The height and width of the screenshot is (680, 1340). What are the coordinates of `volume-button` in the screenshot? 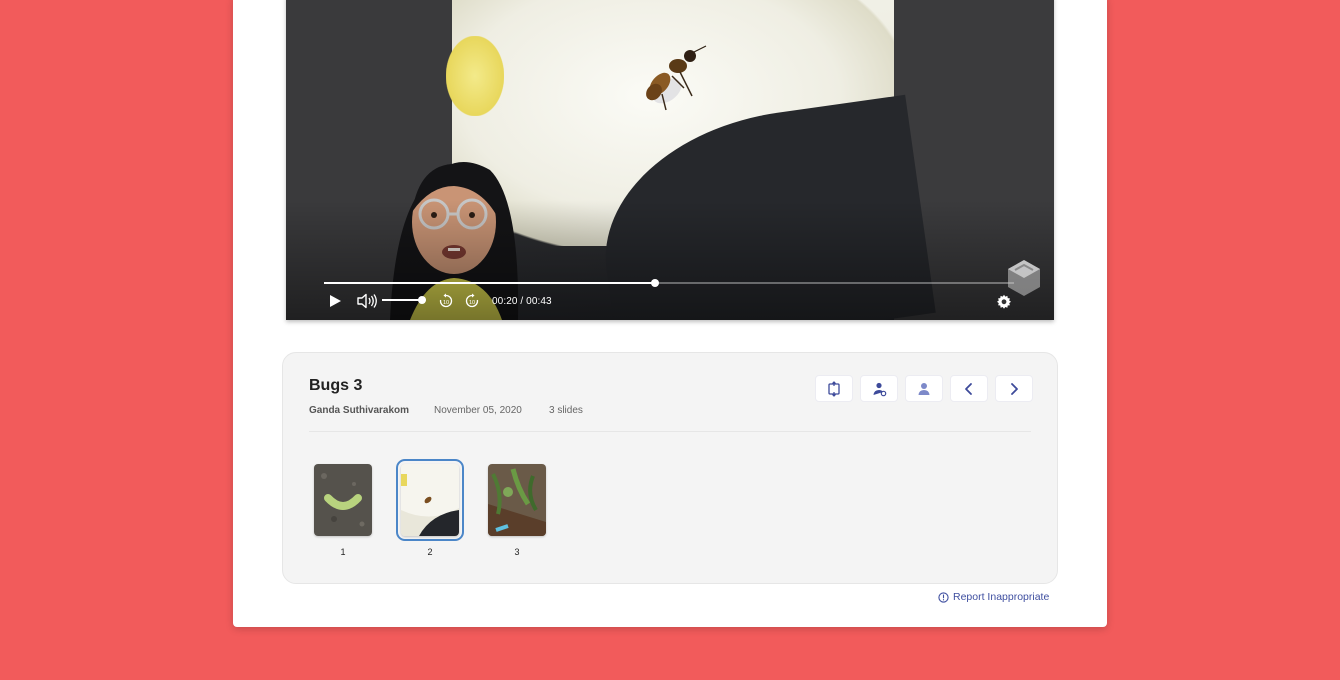 It's located at (367, 301).